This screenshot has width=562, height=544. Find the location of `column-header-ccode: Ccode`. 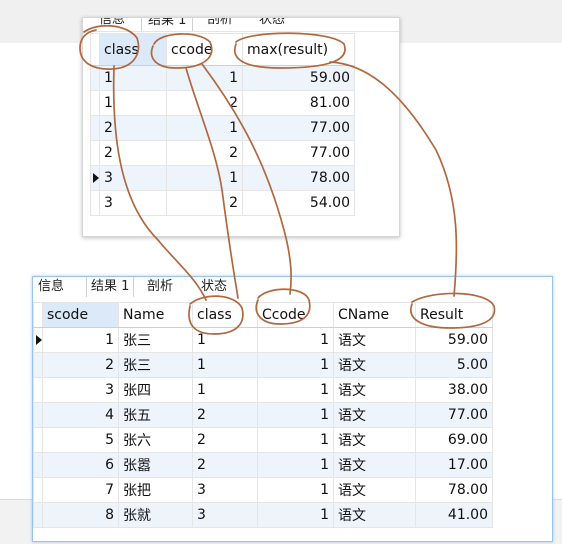

column-header-ccode: Ccode is located at coordinates (295, 315).